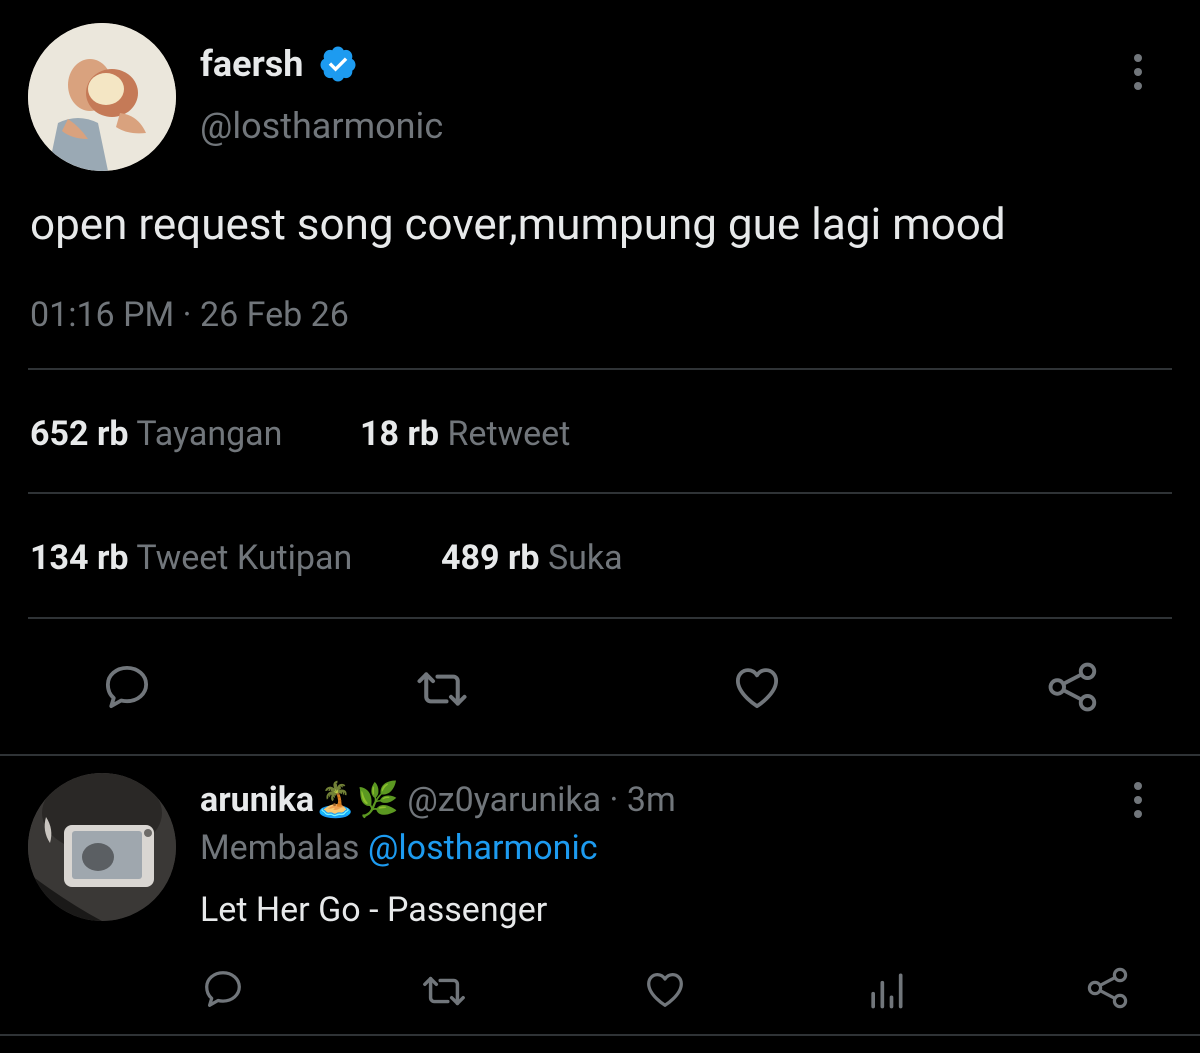 The image size is (1200, 1053). Describe the element at coordinates (442, 689) in the screenshot. I see `retweet-icon` at that location.